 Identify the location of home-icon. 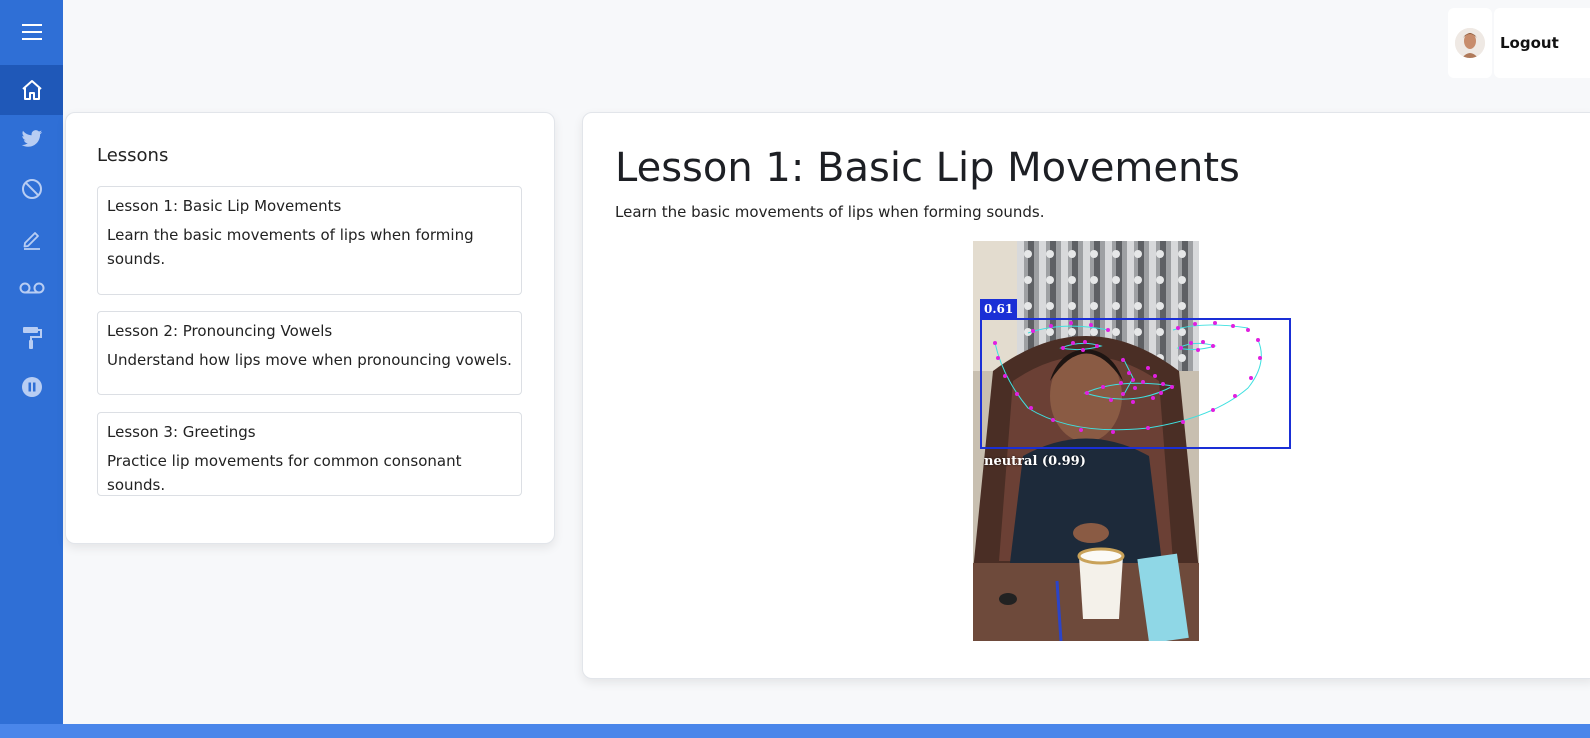
(32, 90).